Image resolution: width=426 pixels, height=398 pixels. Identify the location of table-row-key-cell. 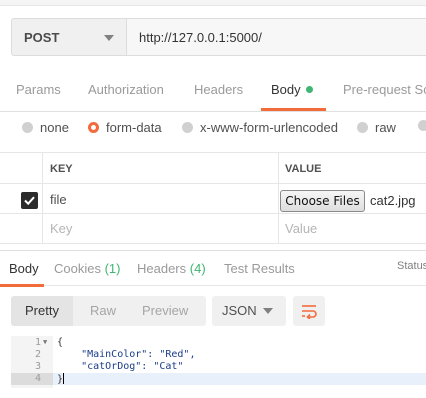
(161, 199).